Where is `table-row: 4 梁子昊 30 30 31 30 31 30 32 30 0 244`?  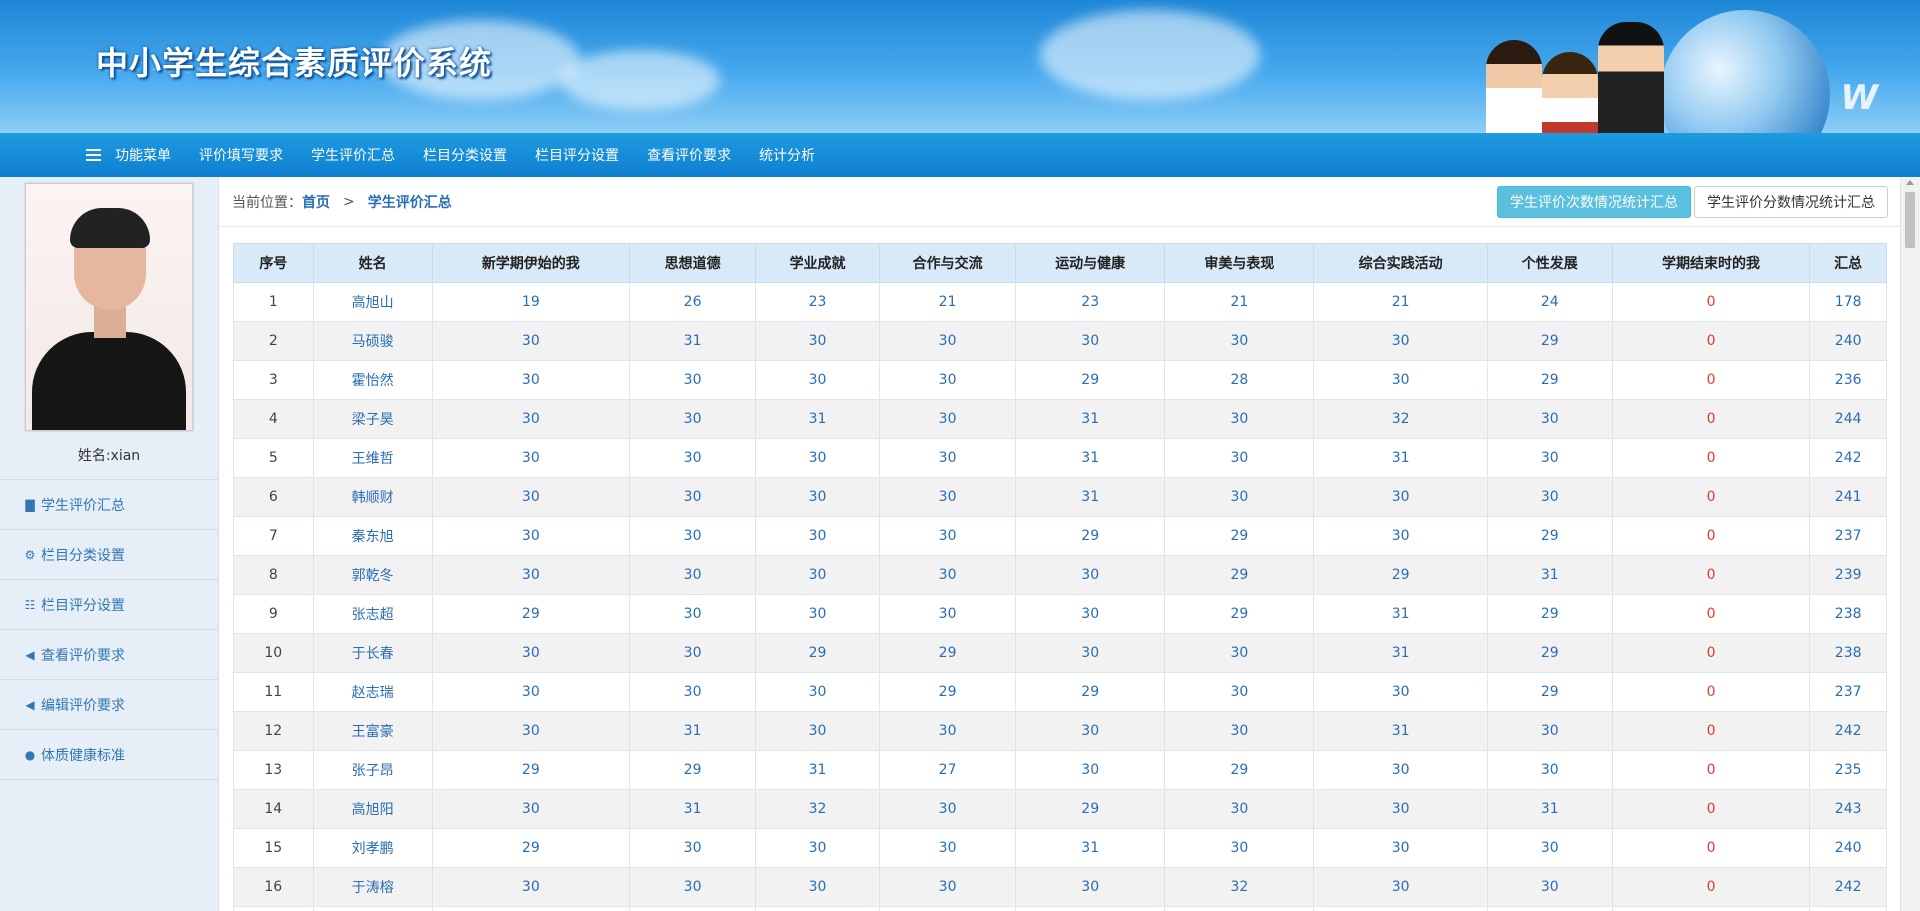
table-row: 4 梁子昊 30 30 31 30 31 30 32 30 0 244 is located at coordinates (1060, 419).